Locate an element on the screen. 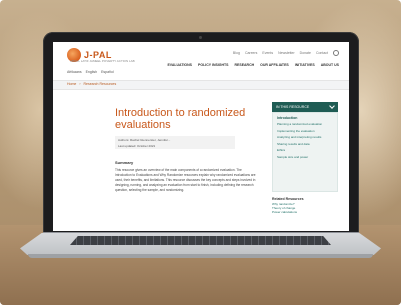 The width and height of the screenshot is (401, 305). language-option: Español is located at coordinates (107, 72).